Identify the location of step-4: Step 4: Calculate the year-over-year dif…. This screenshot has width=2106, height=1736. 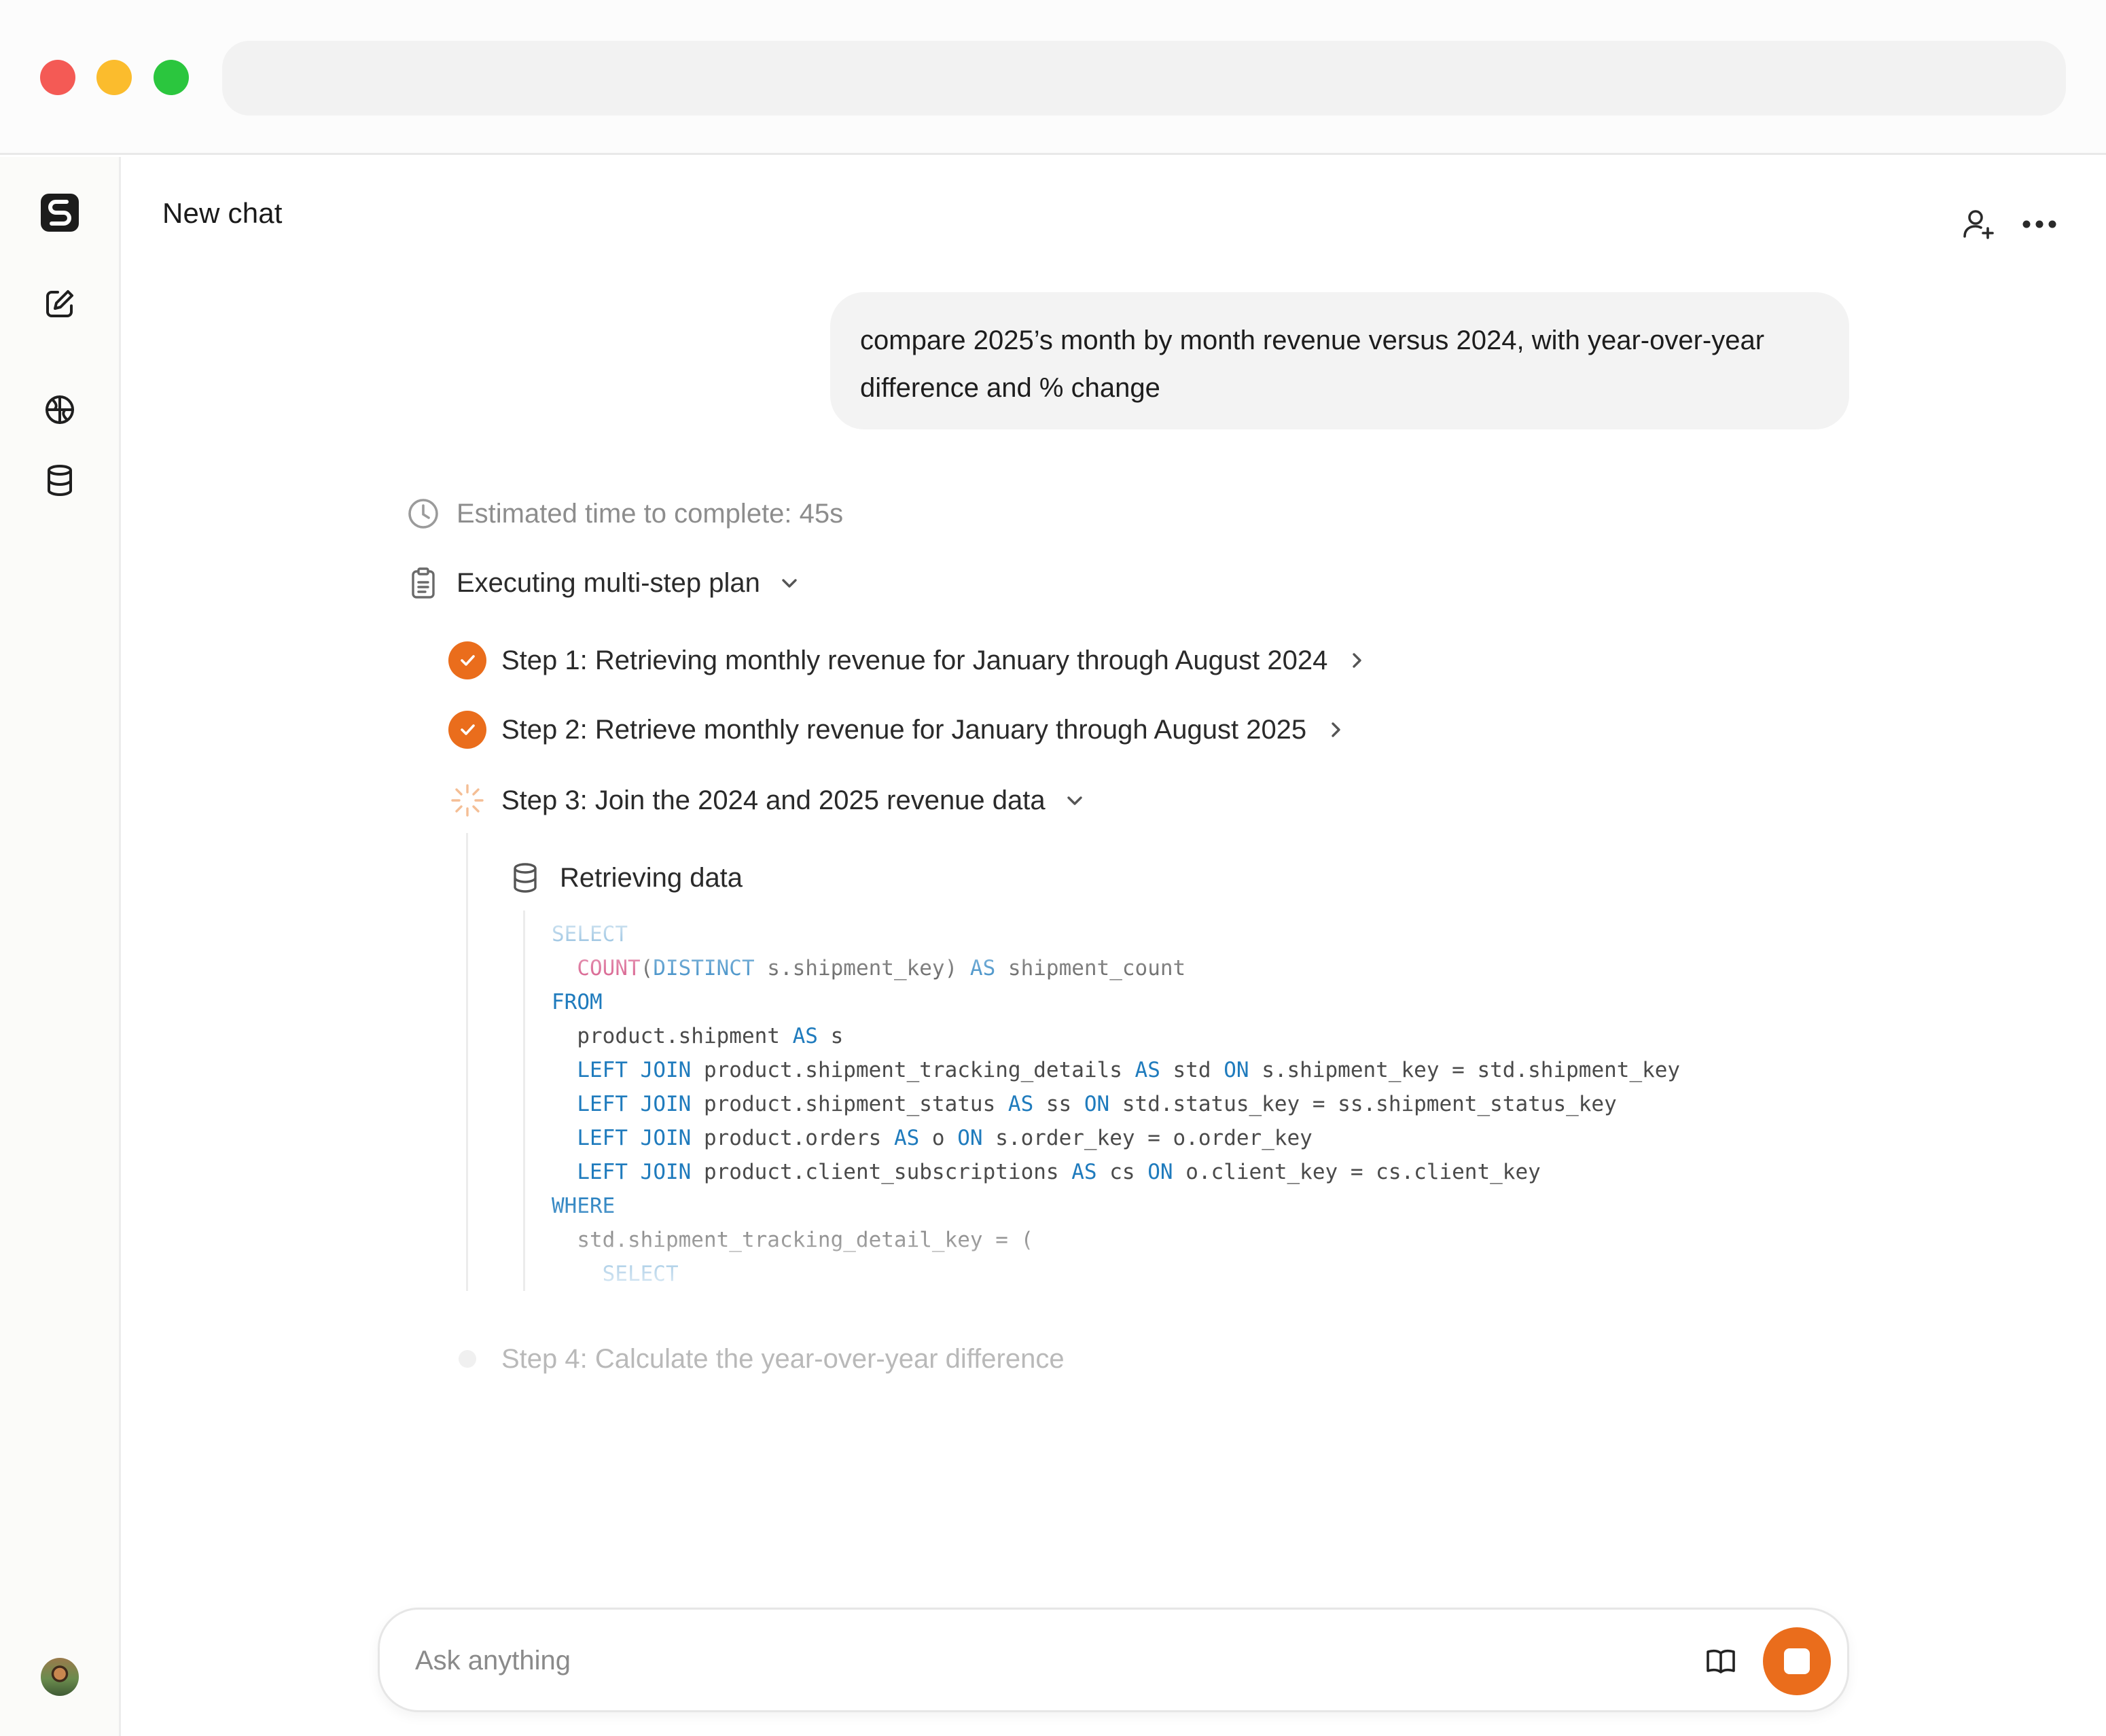
(756, 1359).